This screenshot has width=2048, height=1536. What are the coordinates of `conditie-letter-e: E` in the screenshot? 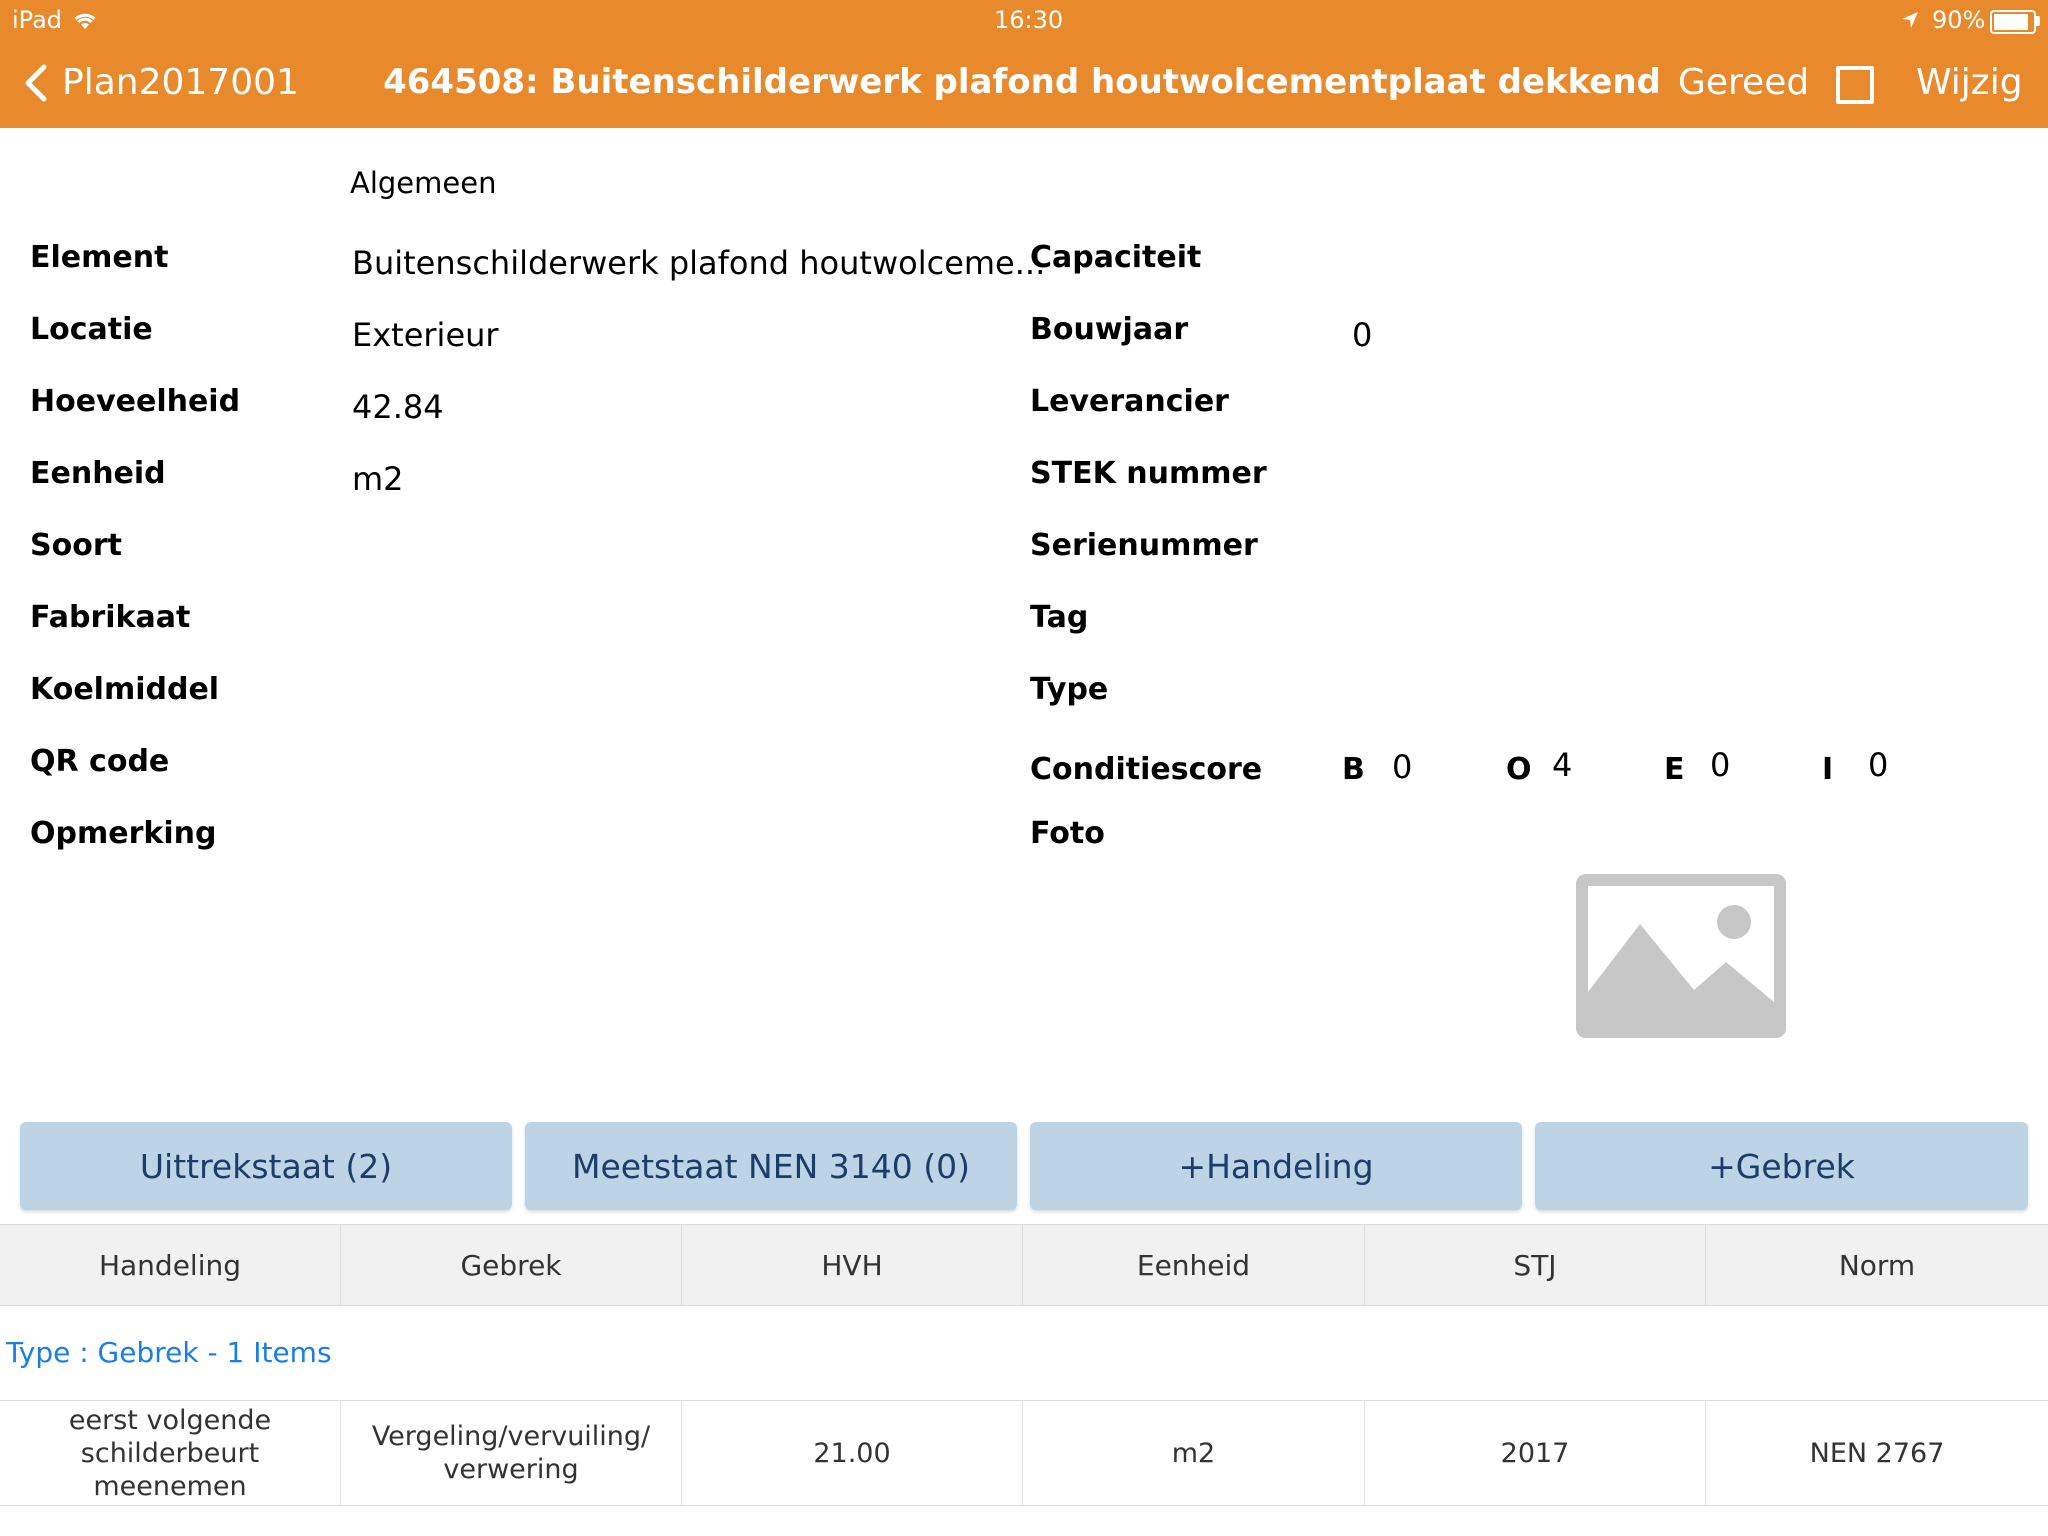 It's located at (1674, 769).